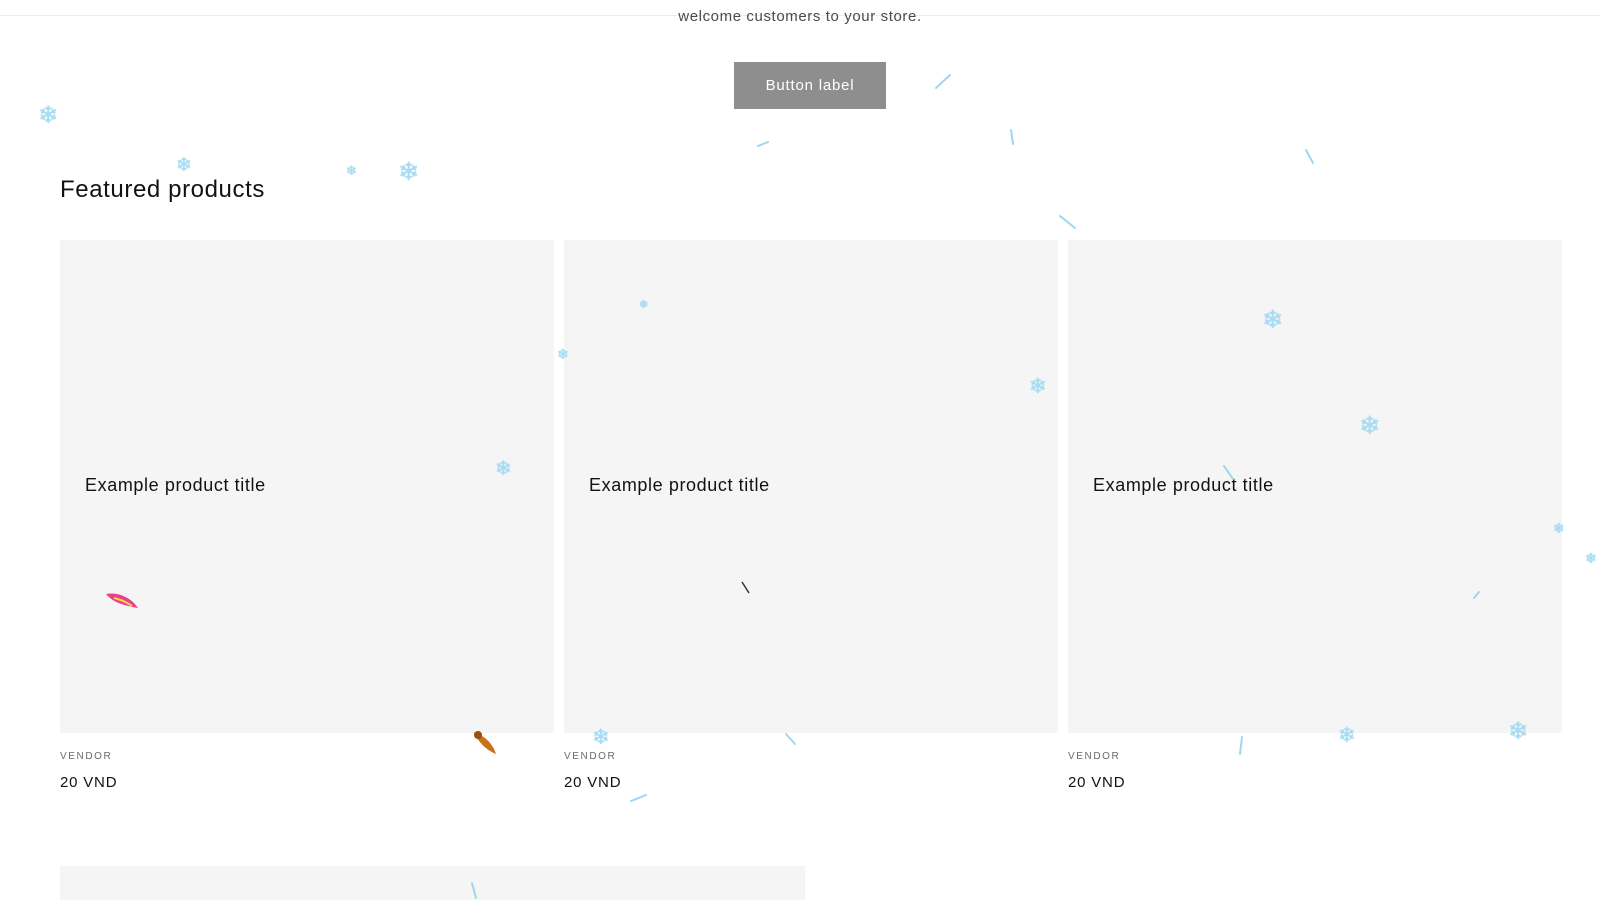  Describe the element at coordinates (162, 189) in the screenshot. I see `featured-products-heading: Featured products` at that location.